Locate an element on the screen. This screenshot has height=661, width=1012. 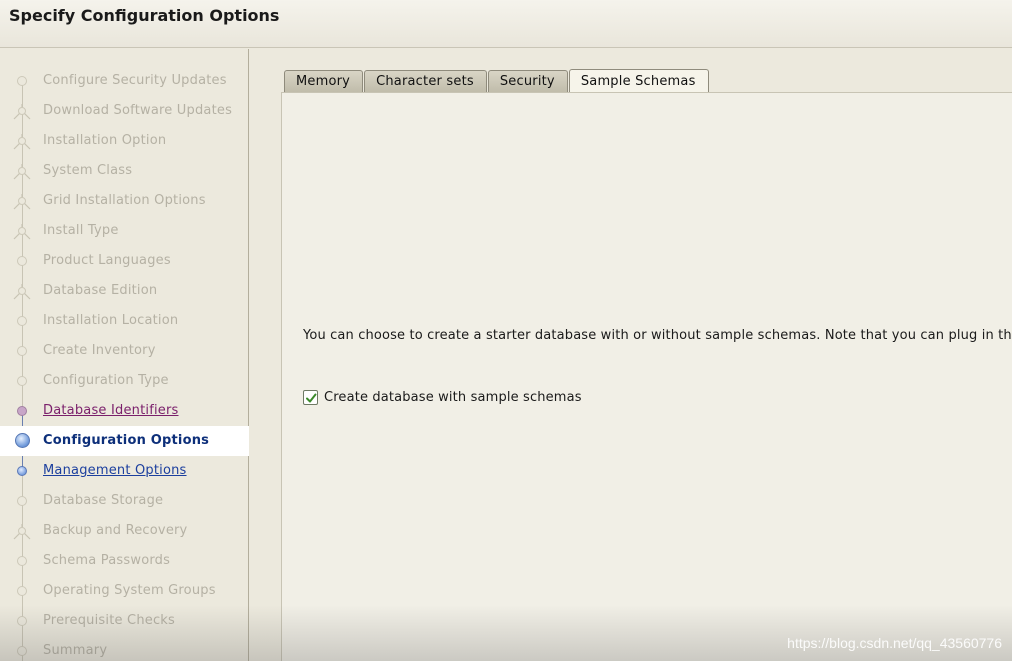
step-label: Configuration Options is located at coordinates (126, 440).